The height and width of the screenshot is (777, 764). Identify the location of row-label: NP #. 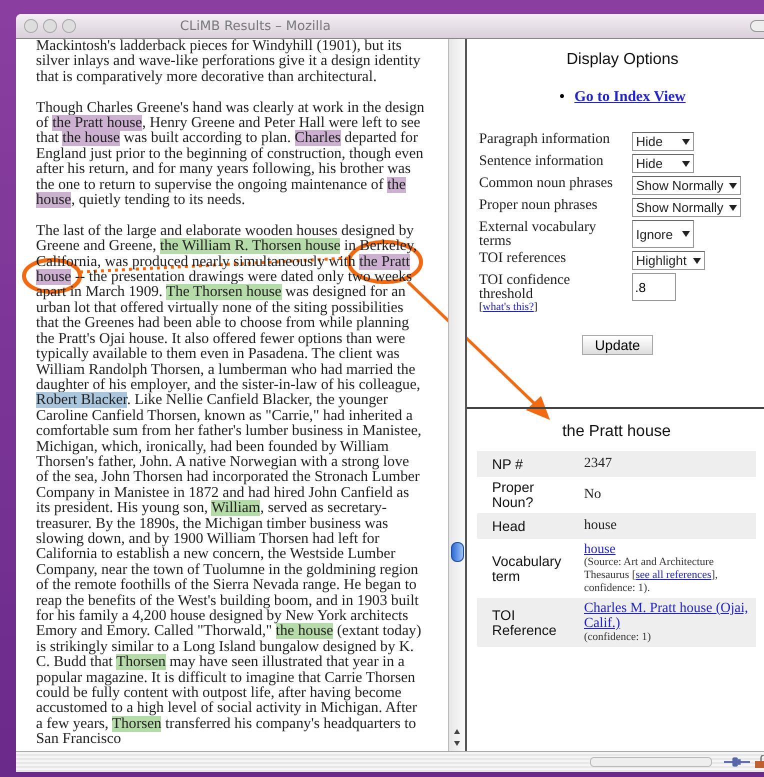
(508, 464).